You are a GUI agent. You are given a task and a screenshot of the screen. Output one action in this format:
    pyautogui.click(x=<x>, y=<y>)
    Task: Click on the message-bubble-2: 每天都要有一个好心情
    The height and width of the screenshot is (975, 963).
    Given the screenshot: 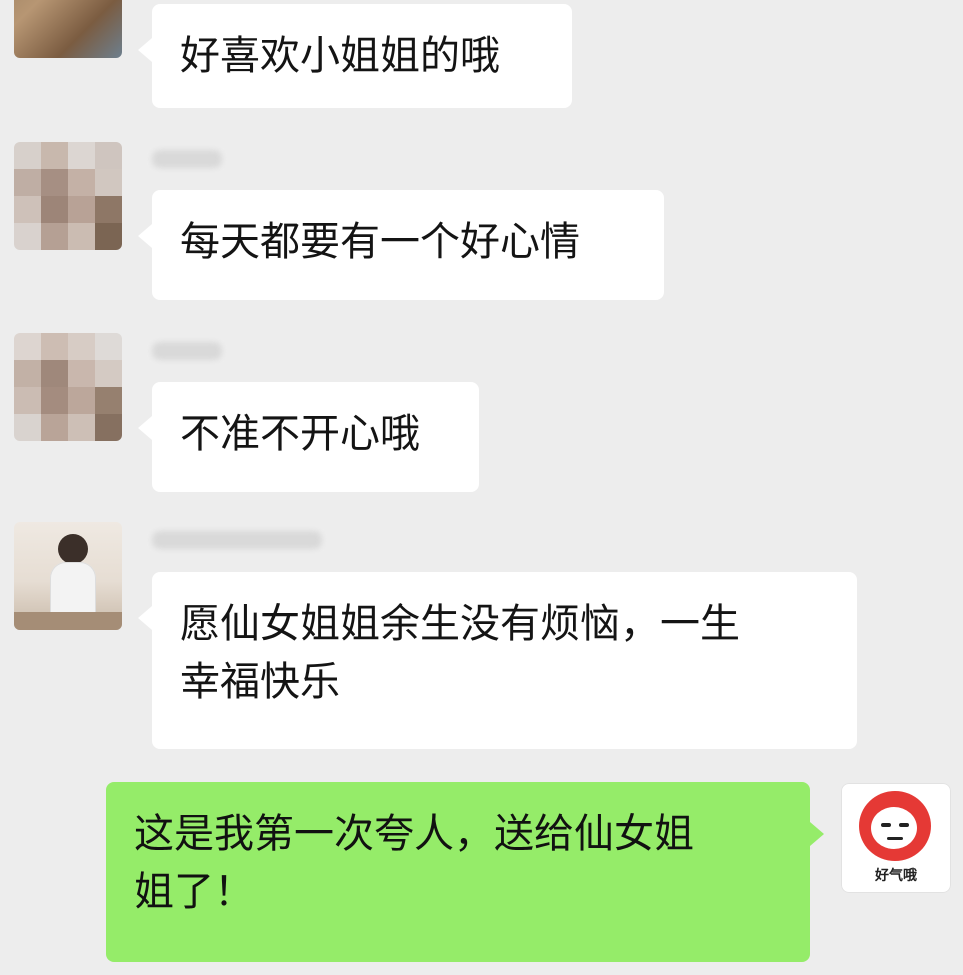 What is the action you would take?
    pyautogui.click(x=401, y=245)
    